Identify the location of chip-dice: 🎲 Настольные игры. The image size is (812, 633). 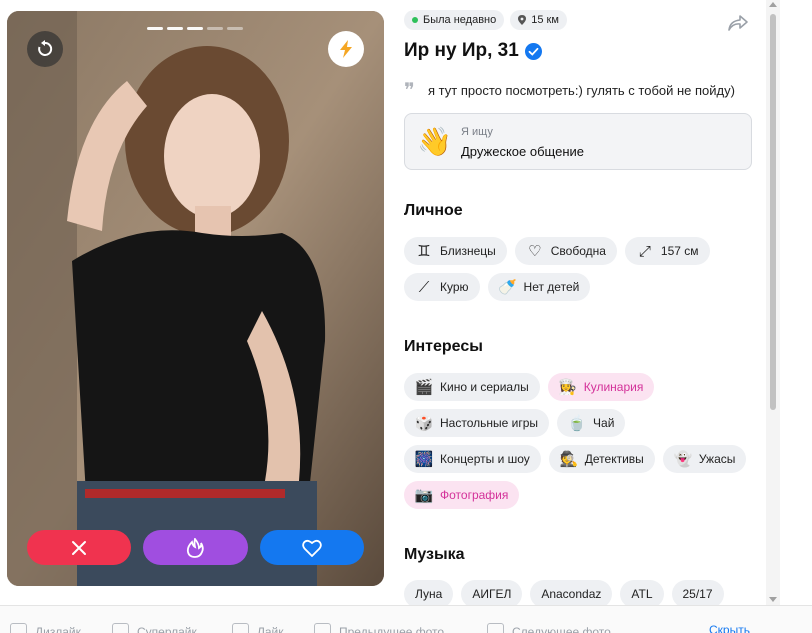
(477, 423).